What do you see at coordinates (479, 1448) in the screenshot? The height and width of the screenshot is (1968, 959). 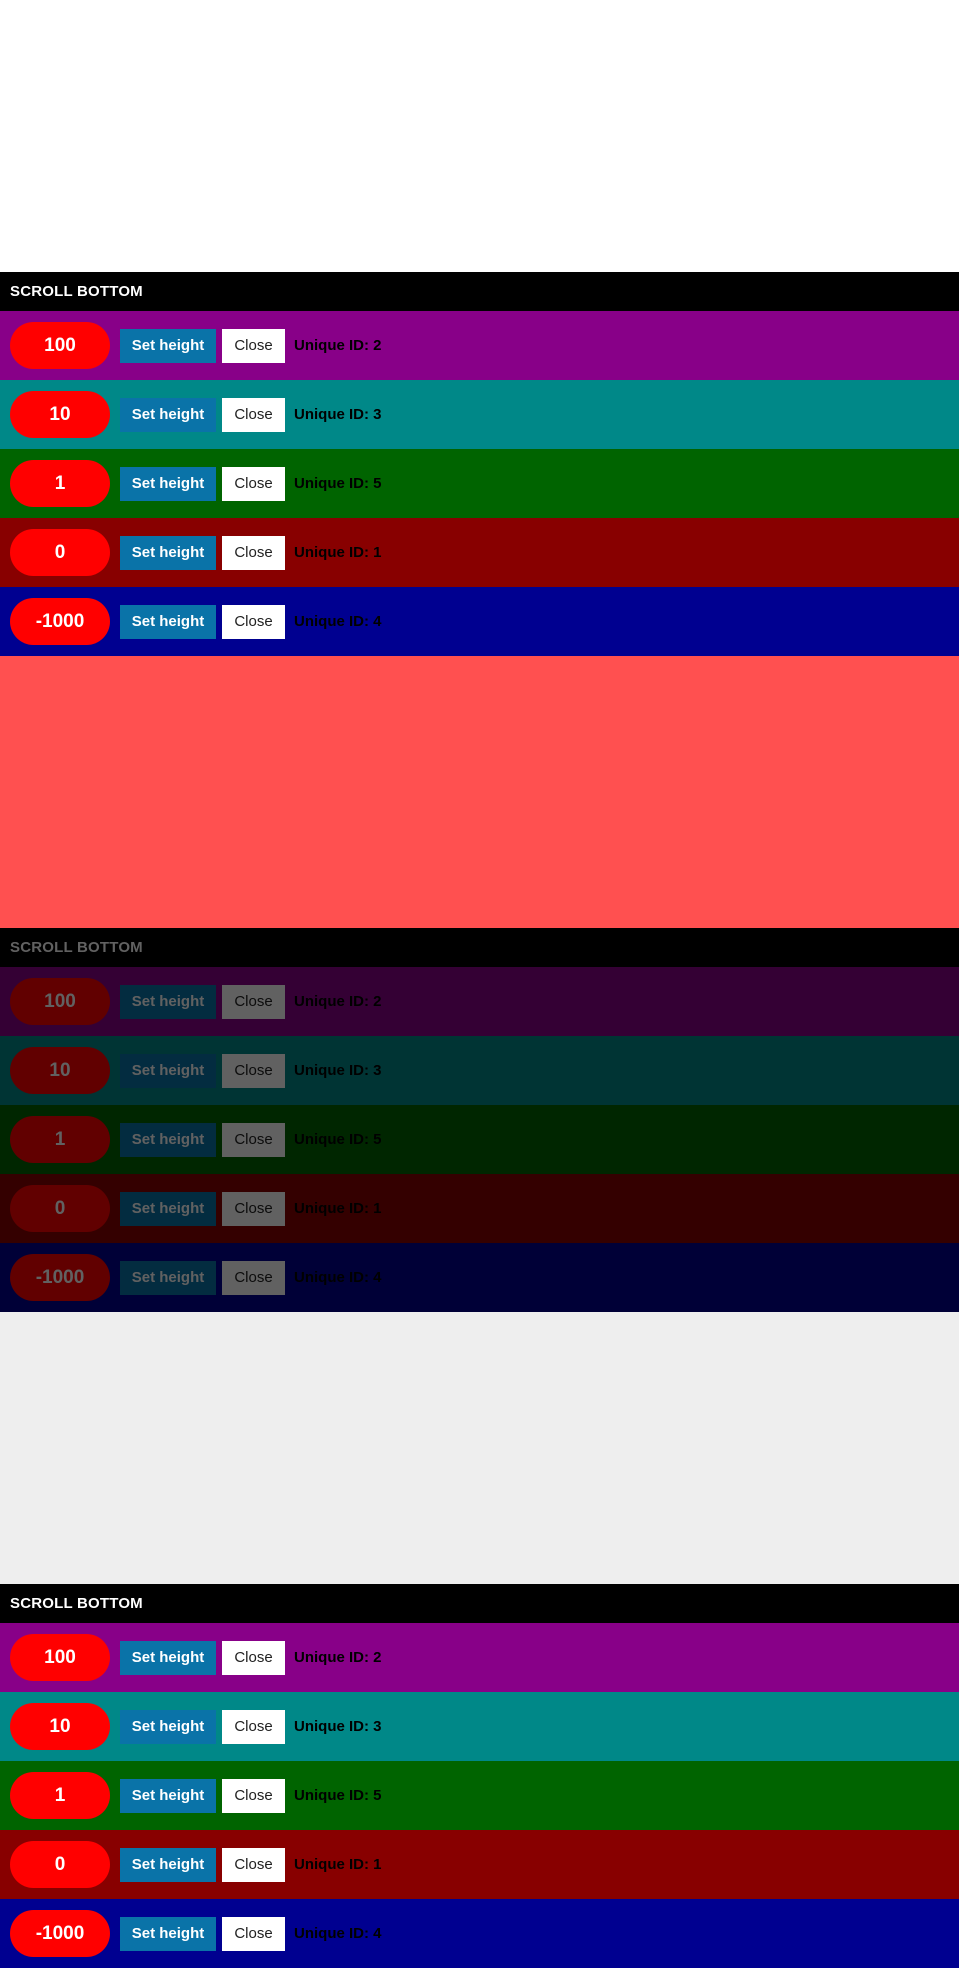 I see `lower-gray-region` at bounding box center [479, 1448].